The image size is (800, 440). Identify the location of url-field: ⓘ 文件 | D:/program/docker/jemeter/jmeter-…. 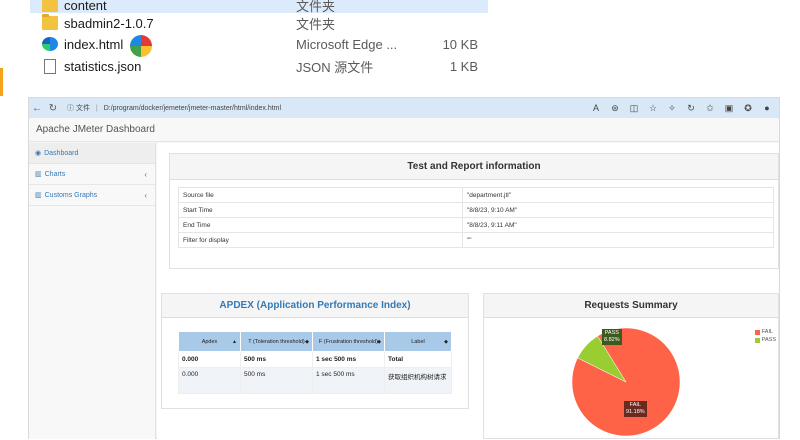
(174, 108).